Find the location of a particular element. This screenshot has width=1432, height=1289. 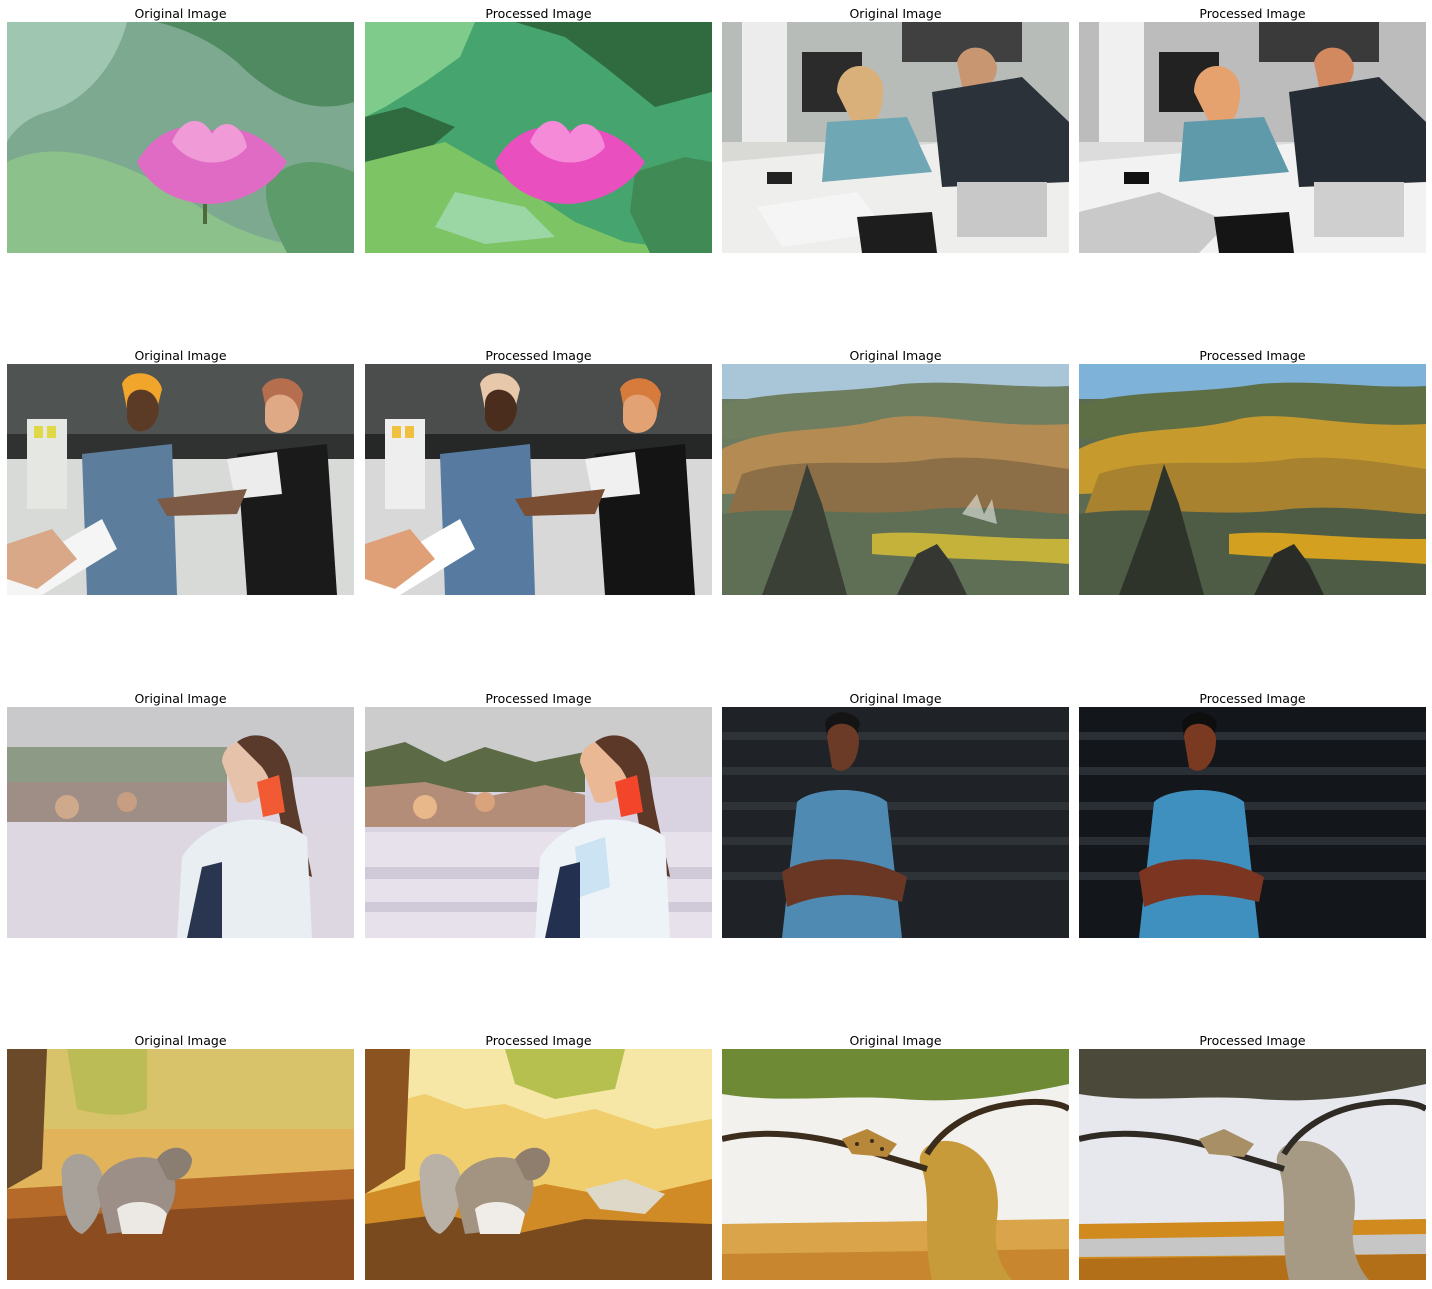

office-processed-image is located at coordinates (1252, 137).